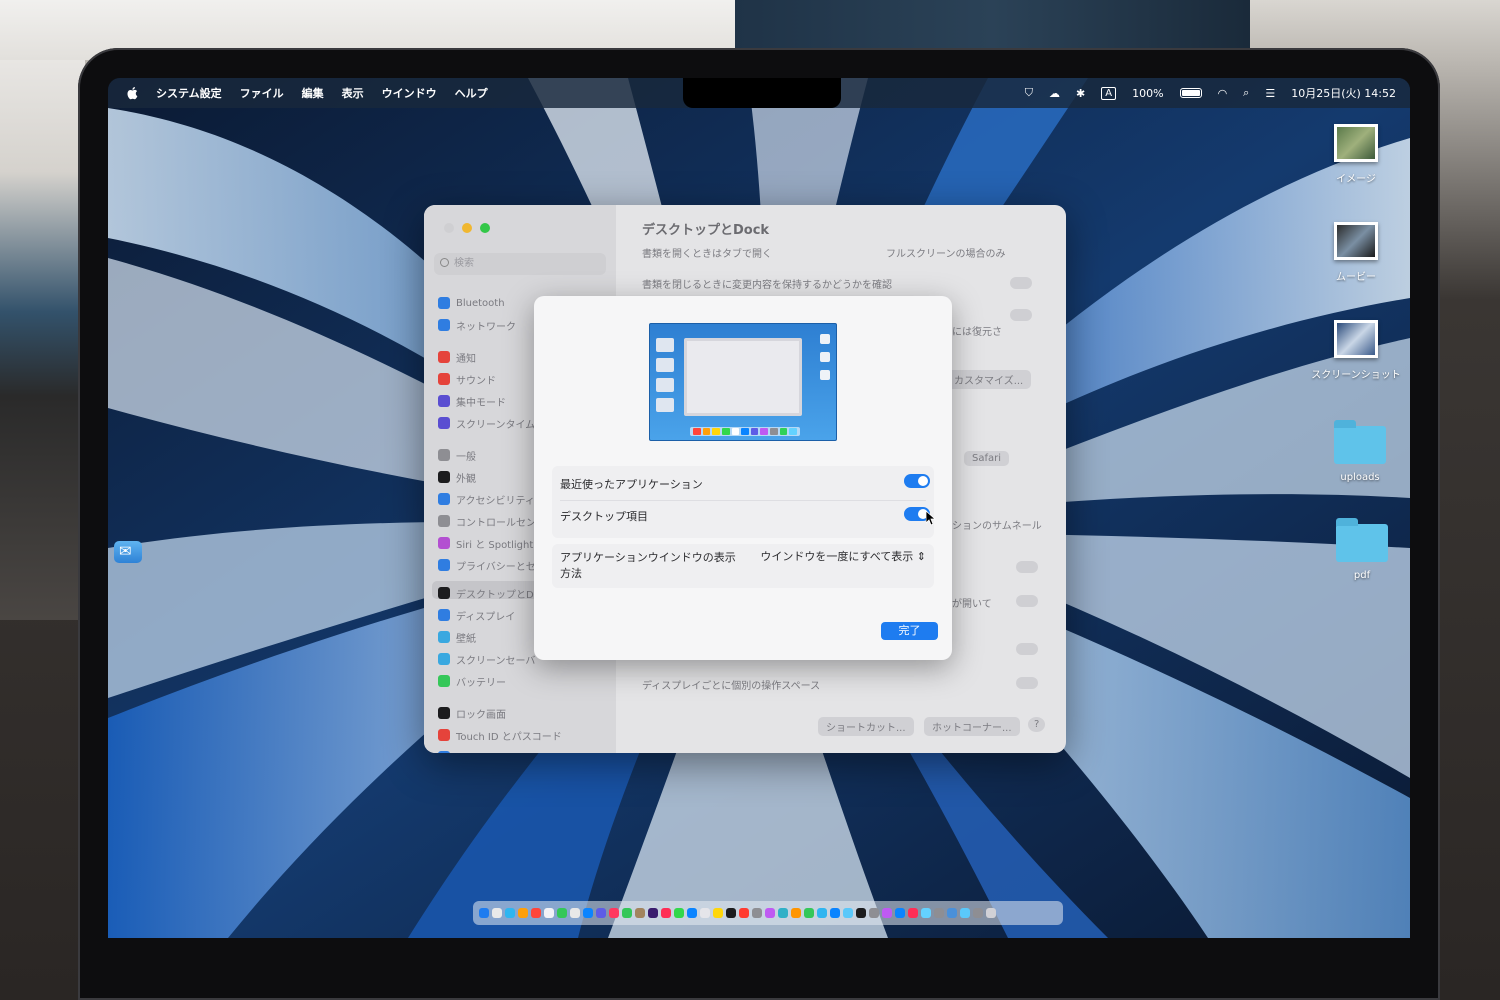 This screenshot has height=1000, width=1500. Describe the element at coordinates (1356, 154) in the screenshot. I see `desktop-icon-images: イメージ` at that location.